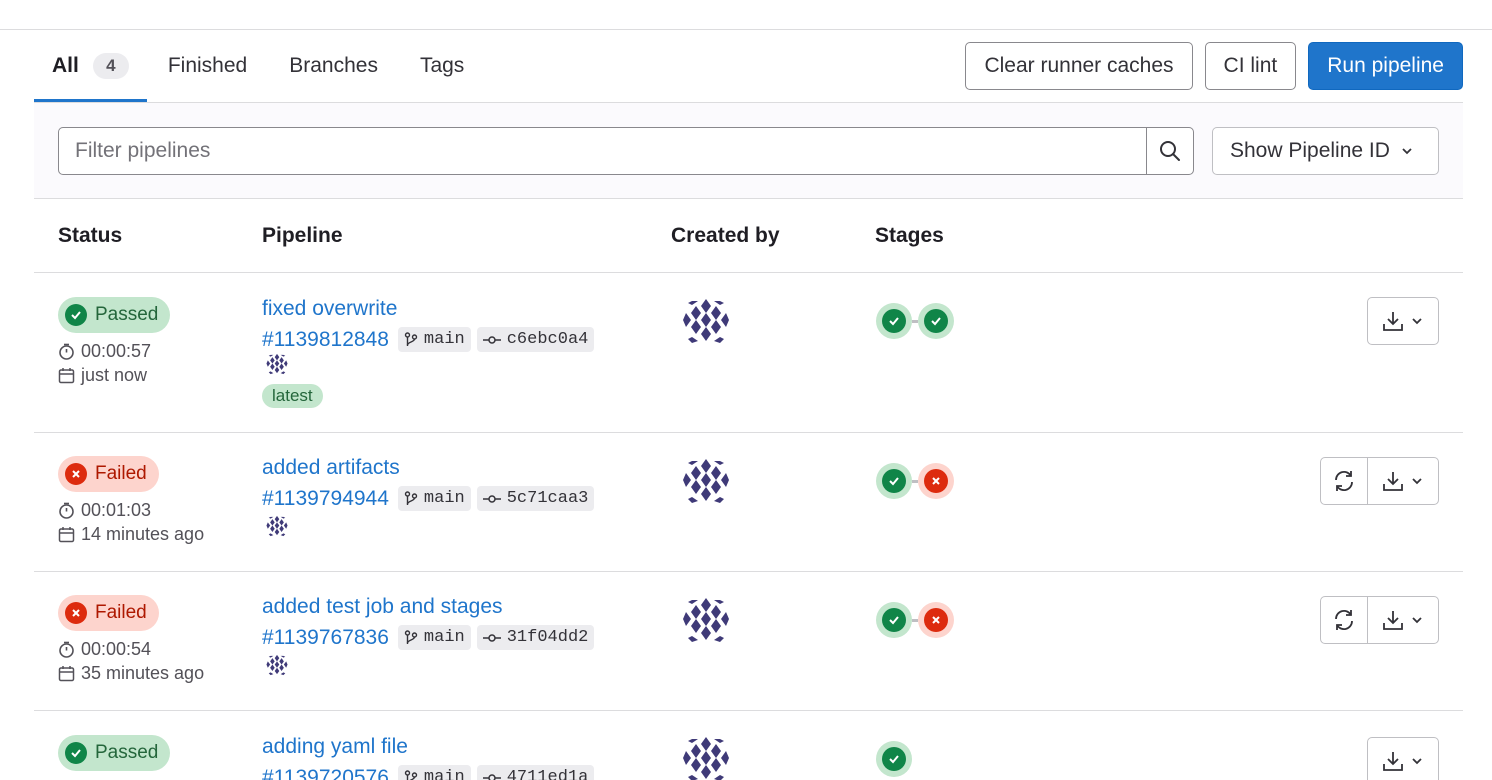 This screenshot has width=1492, height=780. Describe the element at coordinates (909, 235) in the screenshot. I see `header-stages: Stages` at that location.